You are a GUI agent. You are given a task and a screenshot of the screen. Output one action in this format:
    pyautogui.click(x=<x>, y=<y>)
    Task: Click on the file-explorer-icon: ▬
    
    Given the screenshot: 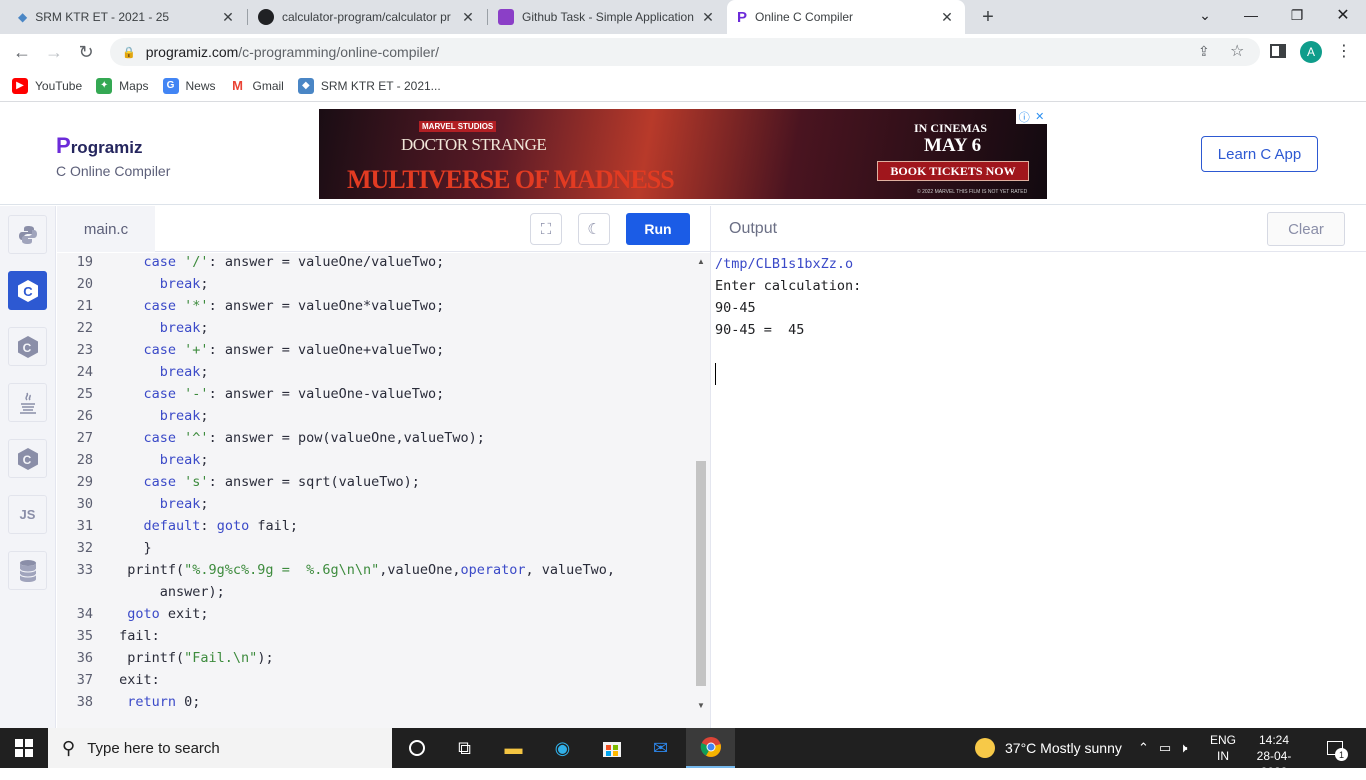 What is the action you would take?
    pyautogui.click(x=513, y=748)
    